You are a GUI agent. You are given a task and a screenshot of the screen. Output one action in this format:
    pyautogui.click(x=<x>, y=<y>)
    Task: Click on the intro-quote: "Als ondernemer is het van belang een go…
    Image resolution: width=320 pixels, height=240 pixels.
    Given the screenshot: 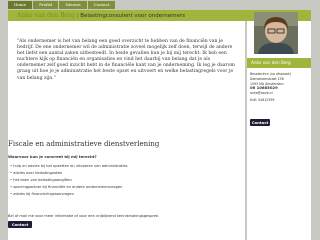 What is the action you would take?
    pyautogui.click(x=126, y=60)
    